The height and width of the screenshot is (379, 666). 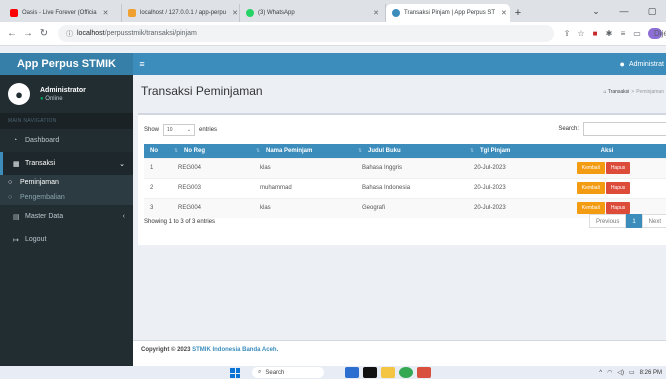 I want to click on breadcrumb-link: Transaksi, so click(x=619, y=92).